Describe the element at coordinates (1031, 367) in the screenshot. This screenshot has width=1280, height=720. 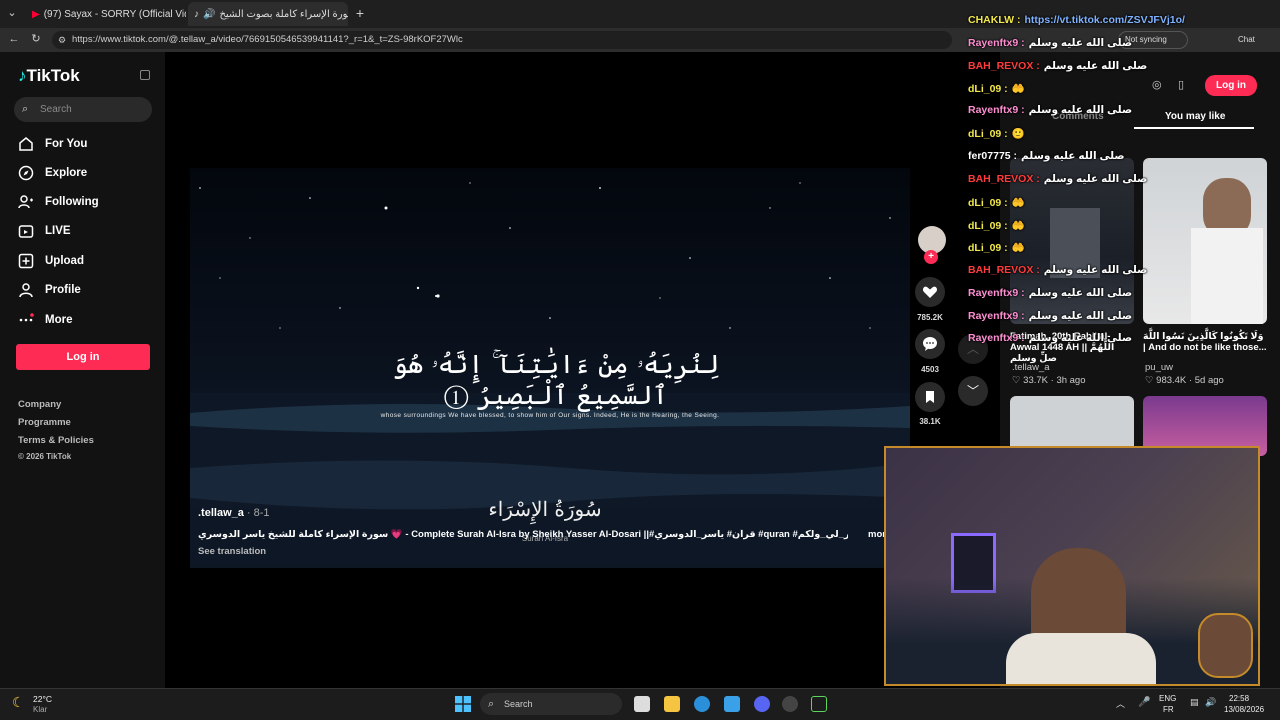
I see `card-author: .tellaw_a` at that location.